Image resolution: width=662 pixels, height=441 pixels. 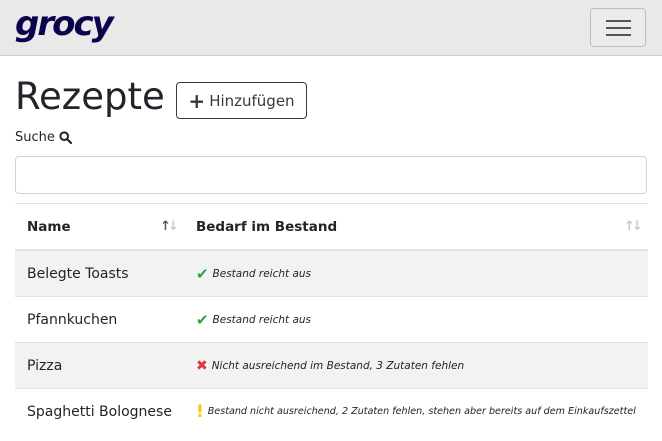 What do you see at coordinates (99, 319) in the screenshot?
I see `recipe-name: Pfannkuchen` at bounding box center [99, 319].